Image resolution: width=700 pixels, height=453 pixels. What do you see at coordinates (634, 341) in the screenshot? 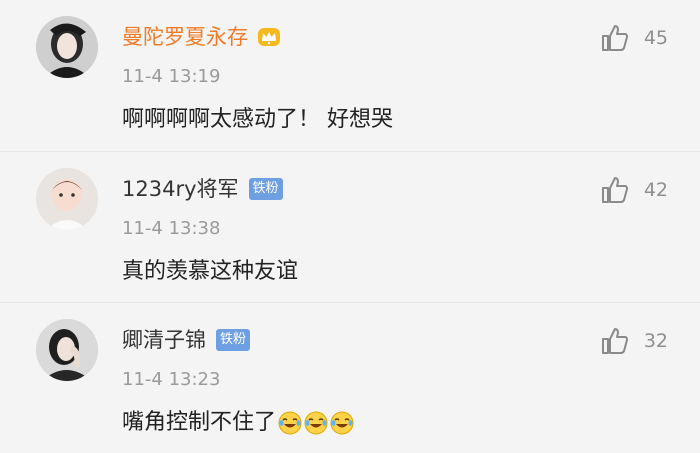
I see `like-button: 32` at bounding box center [634, 341].